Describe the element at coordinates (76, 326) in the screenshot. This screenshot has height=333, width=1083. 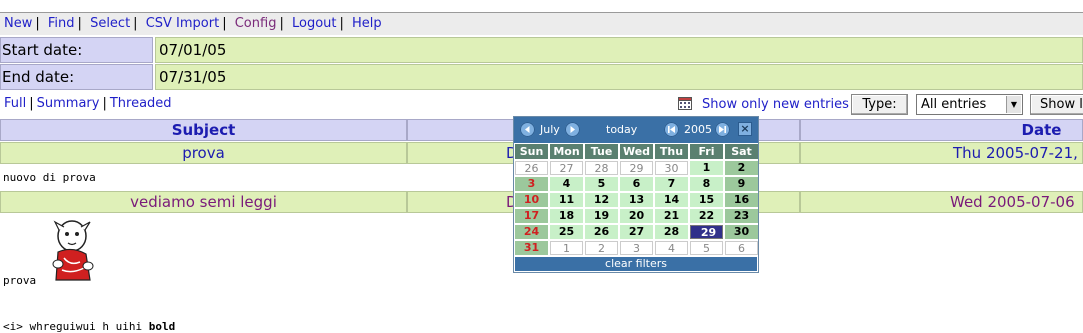
I see `row2-body-line-text: <i> whreguiwui h uihi` at that location.